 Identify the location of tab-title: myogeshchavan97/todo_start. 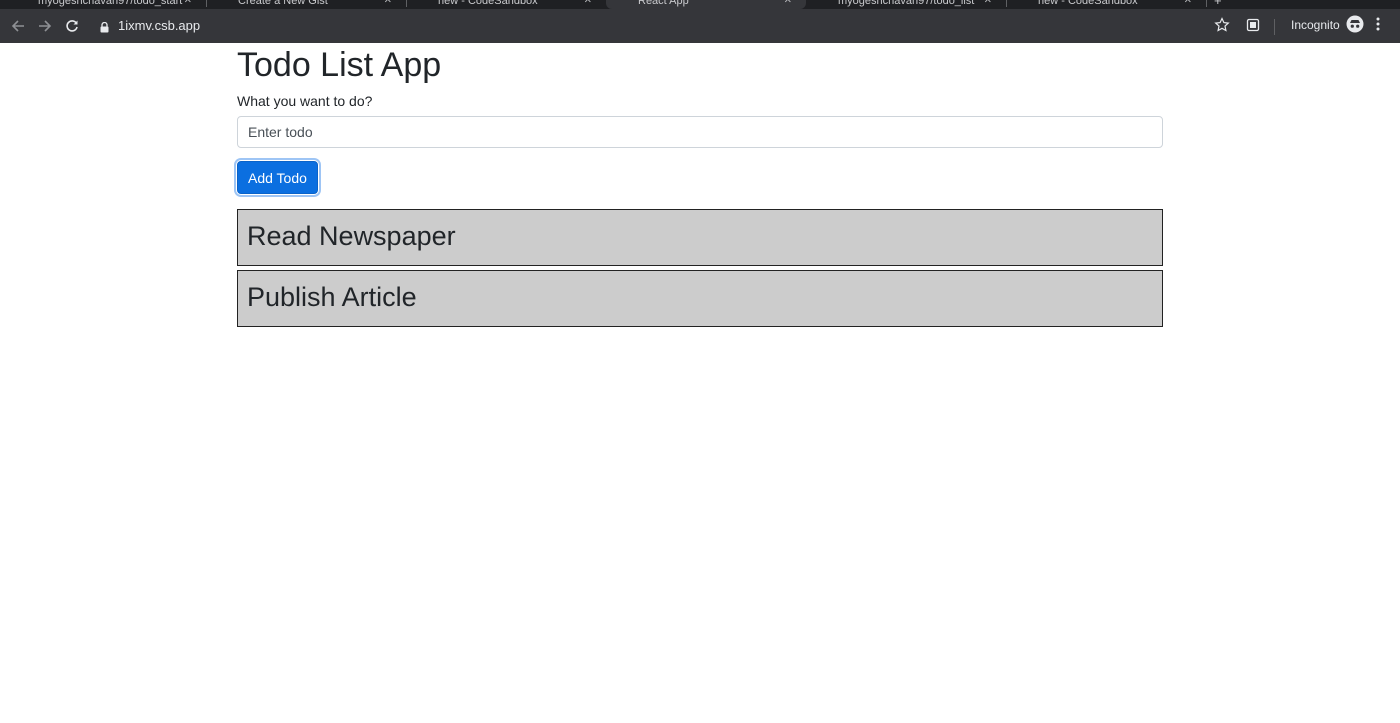
(110, 3).